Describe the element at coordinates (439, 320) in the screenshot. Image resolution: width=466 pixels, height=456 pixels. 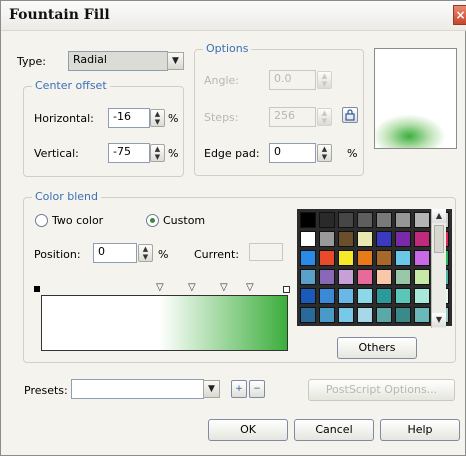
I see `scroll-down-icon: ▼` at that location.